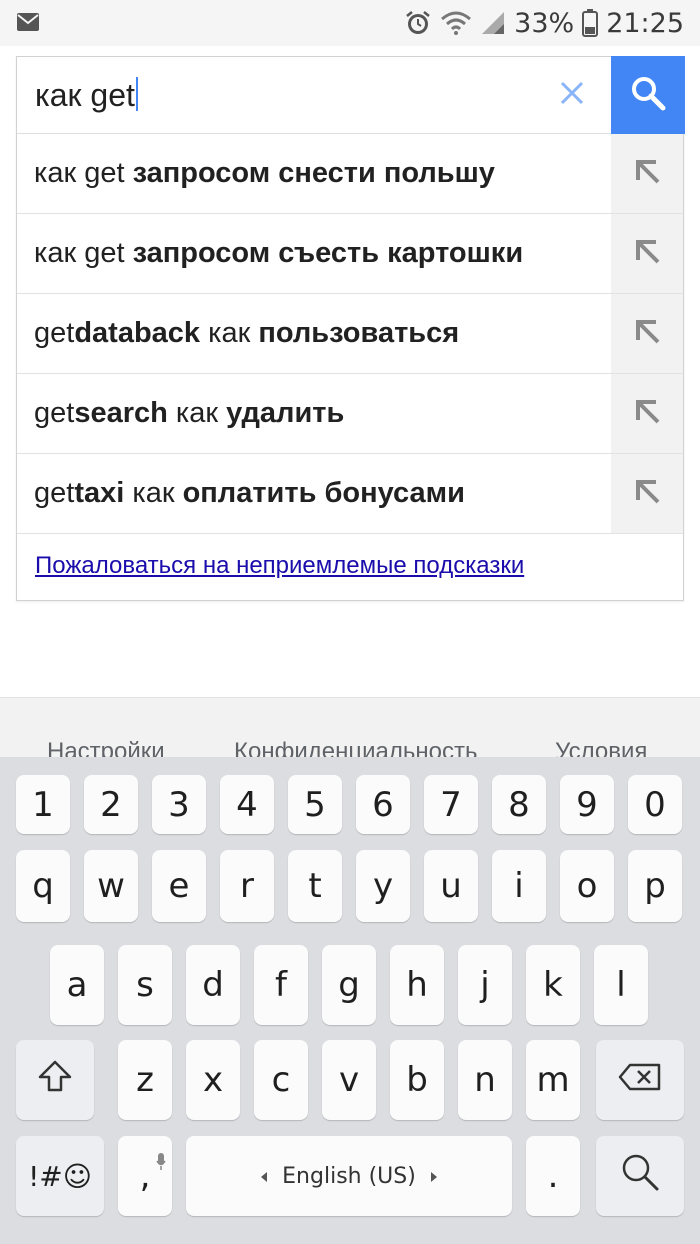 The width and height of the screenshot is (700, 1244). Describe the element at coordinates (264, 1176) in the screenshot. I see `chevron-left-icon` at that location.